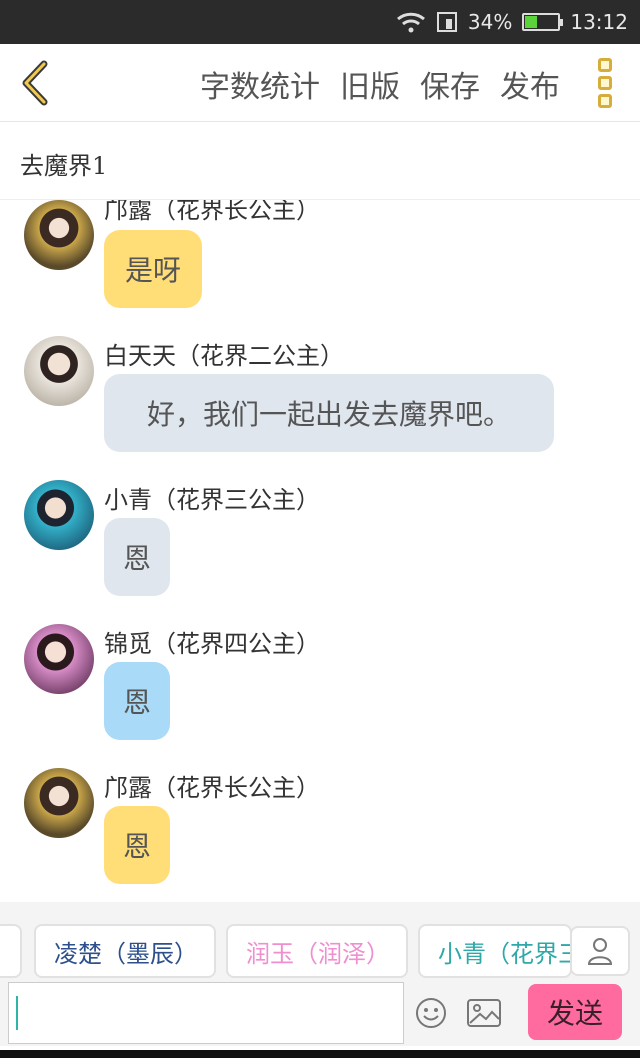 This screenshot has height=1058, width=640. Describe the element at coordinates (370, 84) in the screenshot. I see `old-version-button: 旧版` at that location.